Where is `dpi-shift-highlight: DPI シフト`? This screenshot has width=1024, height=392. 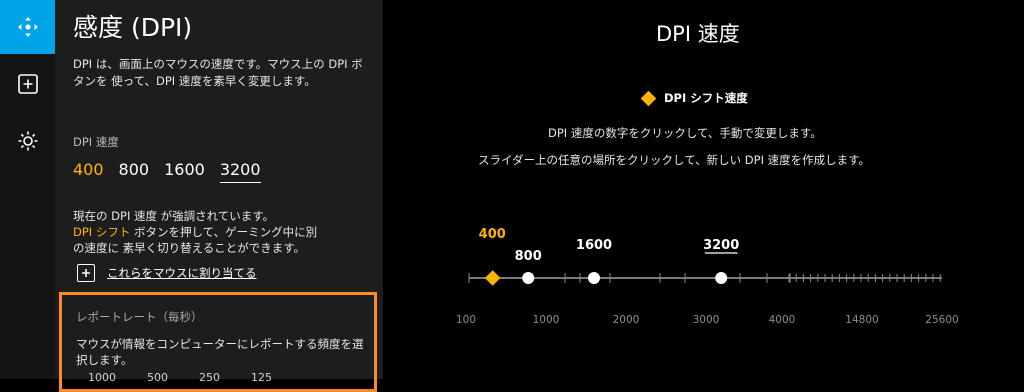 dpi-shift-highlight: DPI シフト is located at coordinates (102, 232).